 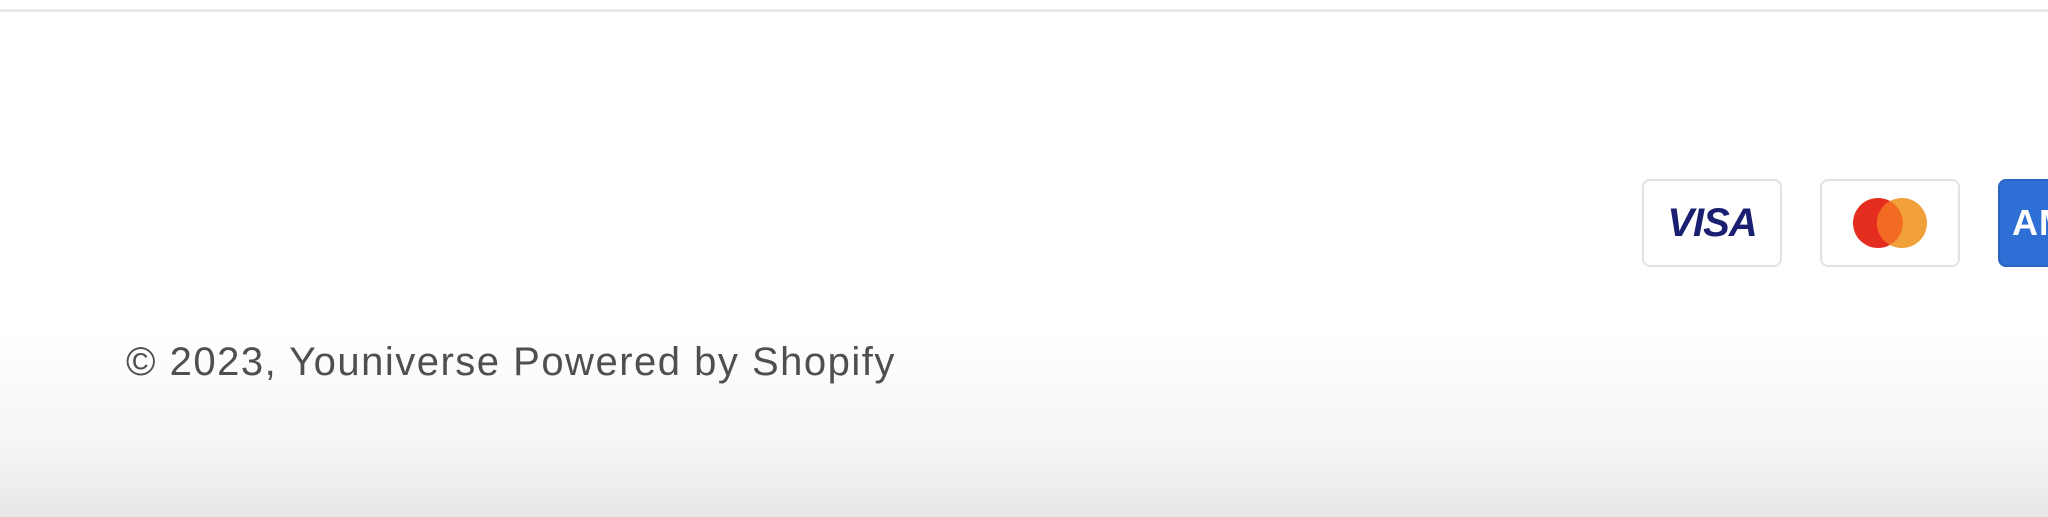 What do you see at coordinates (1024, 10) in the screenshot?
I see `footer-divider` at bounding box center [1024, 10].